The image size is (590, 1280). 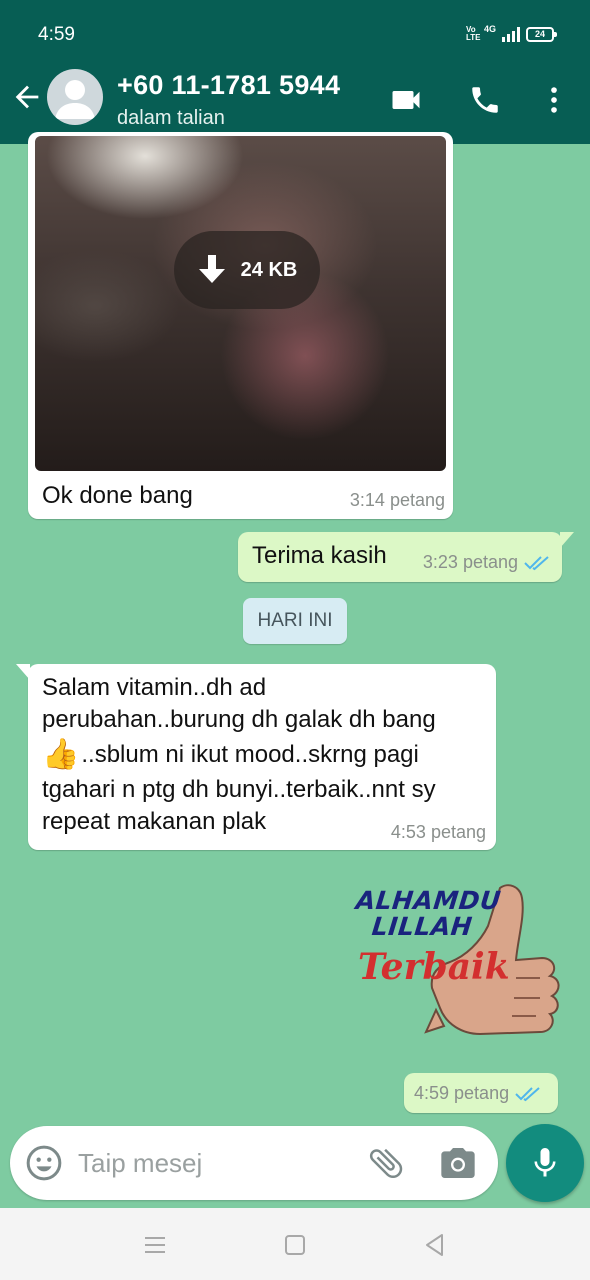 What do you see at coordinates (295, 621) in the screenshot?
I see `date-separator: HARI INI` at bounding box center [295, 621].